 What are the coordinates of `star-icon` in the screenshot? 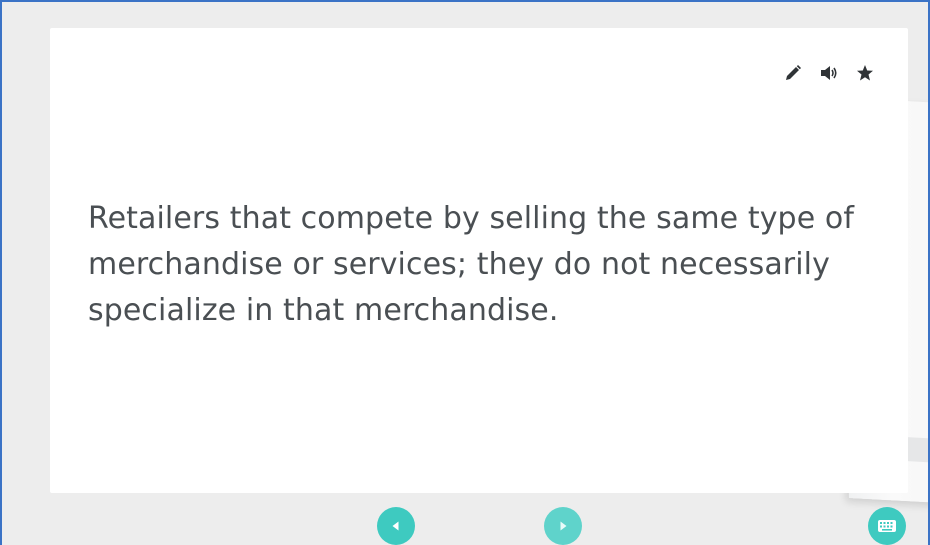 It's located at (865, 73).